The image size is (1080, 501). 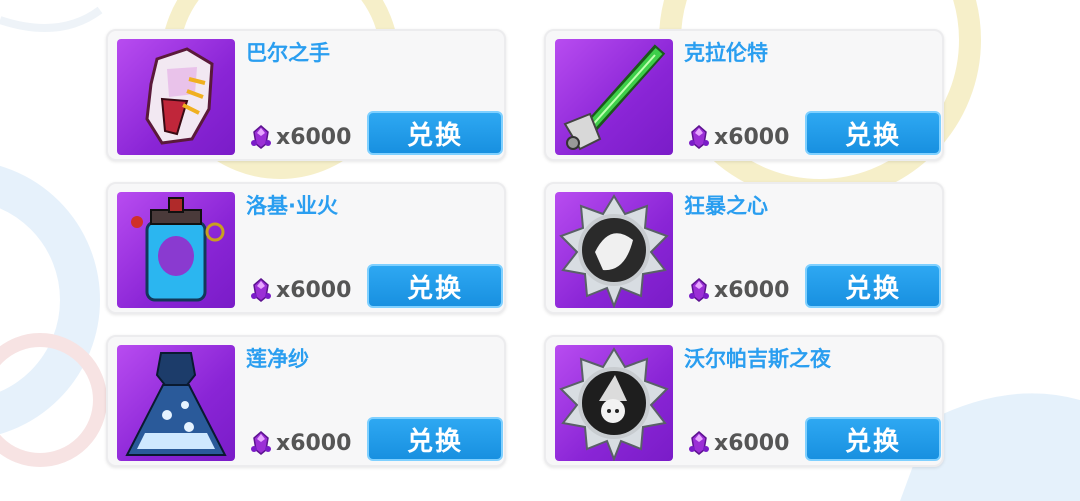 I want to click on item-name: 克拉伦特, so click(x=726, y=53).